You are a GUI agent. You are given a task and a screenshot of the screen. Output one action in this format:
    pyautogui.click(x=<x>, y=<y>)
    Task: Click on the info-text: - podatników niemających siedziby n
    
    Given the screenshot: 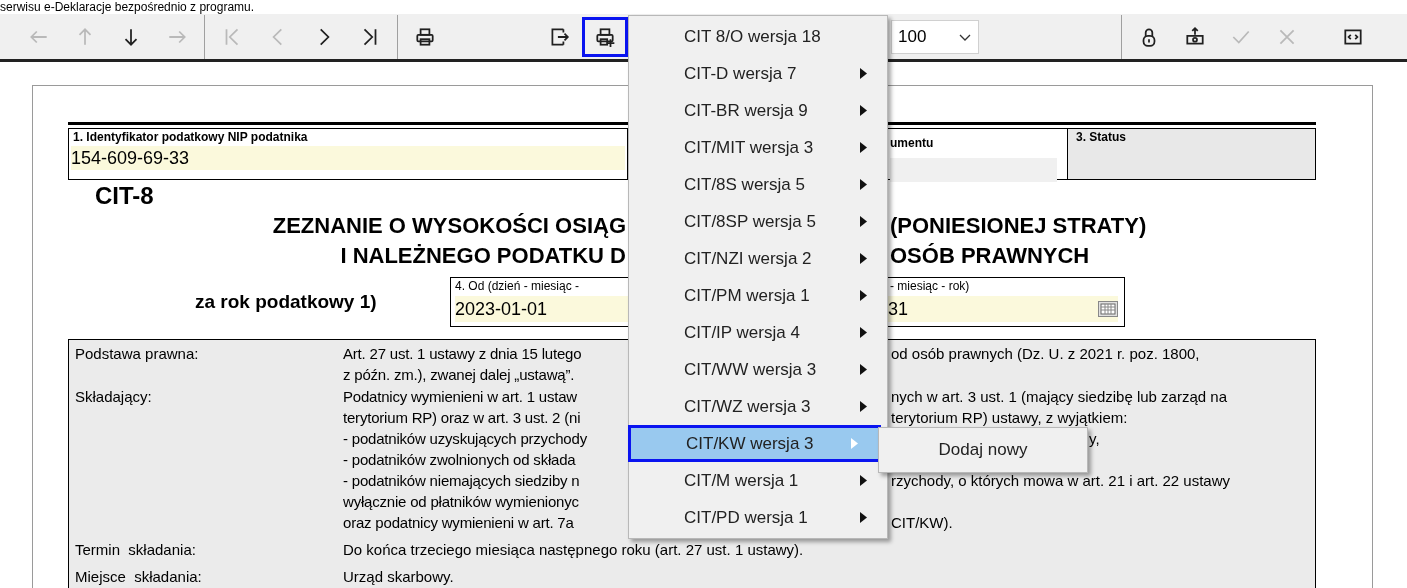 What is the action you would take?
    pyautogui.click(x=461, y=480)
    